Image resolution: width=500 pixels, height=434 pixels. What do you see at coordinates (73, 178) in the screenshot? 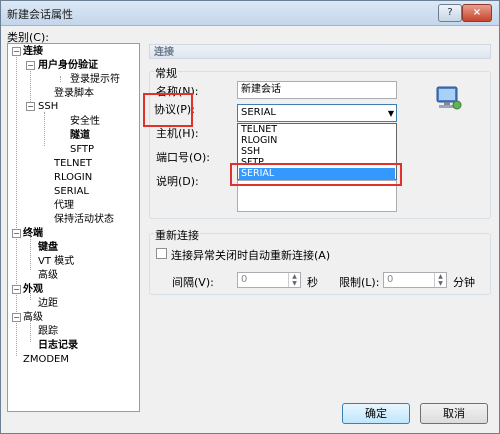
I see `tree-item-rlogin: RLOGIN` at bounding box center [73, 178].